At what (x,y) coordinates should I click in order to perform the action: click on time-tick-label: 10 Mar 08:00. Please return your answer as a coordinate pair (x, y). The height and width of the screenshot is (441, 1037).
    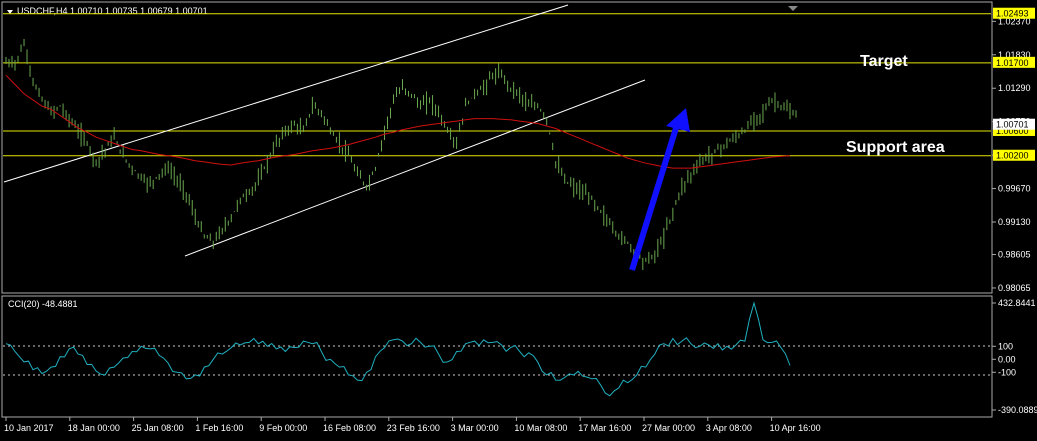
    Looking at the image, I should click on (540, 428).